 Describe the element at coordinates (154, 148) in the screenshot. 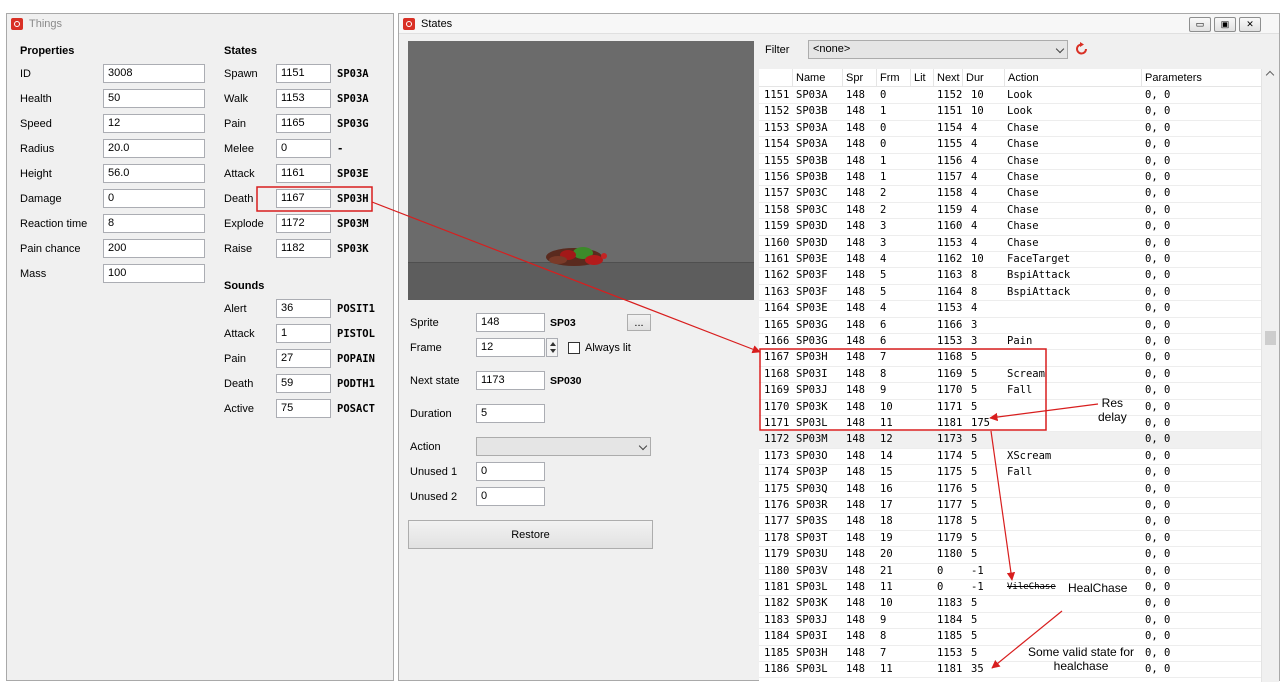

I see `property-field: 20.0` at that location.